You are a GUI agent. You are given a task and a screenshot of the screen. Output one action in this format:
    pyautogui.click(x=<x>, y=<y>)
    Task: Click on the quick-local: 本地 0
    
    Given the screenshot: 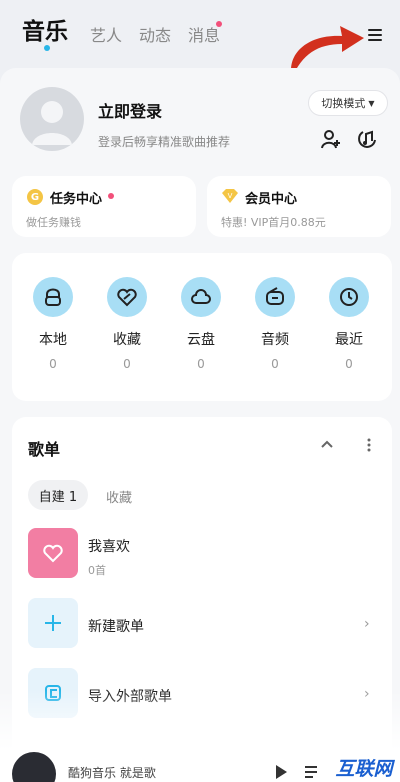 What is the action you would take?
    pyautogui.click(x=53, y=312)
    